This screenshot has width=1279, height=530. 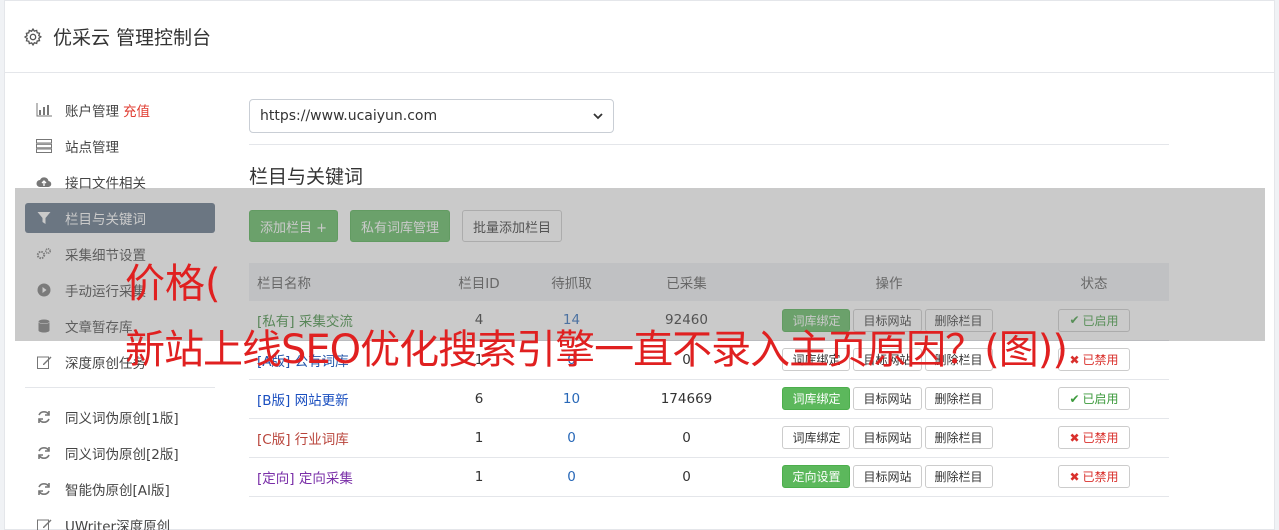 What do you see at coordinates (321, 400) in the screenshot?
I see `column-name: 网站更新` at bounding box center [321, 400].